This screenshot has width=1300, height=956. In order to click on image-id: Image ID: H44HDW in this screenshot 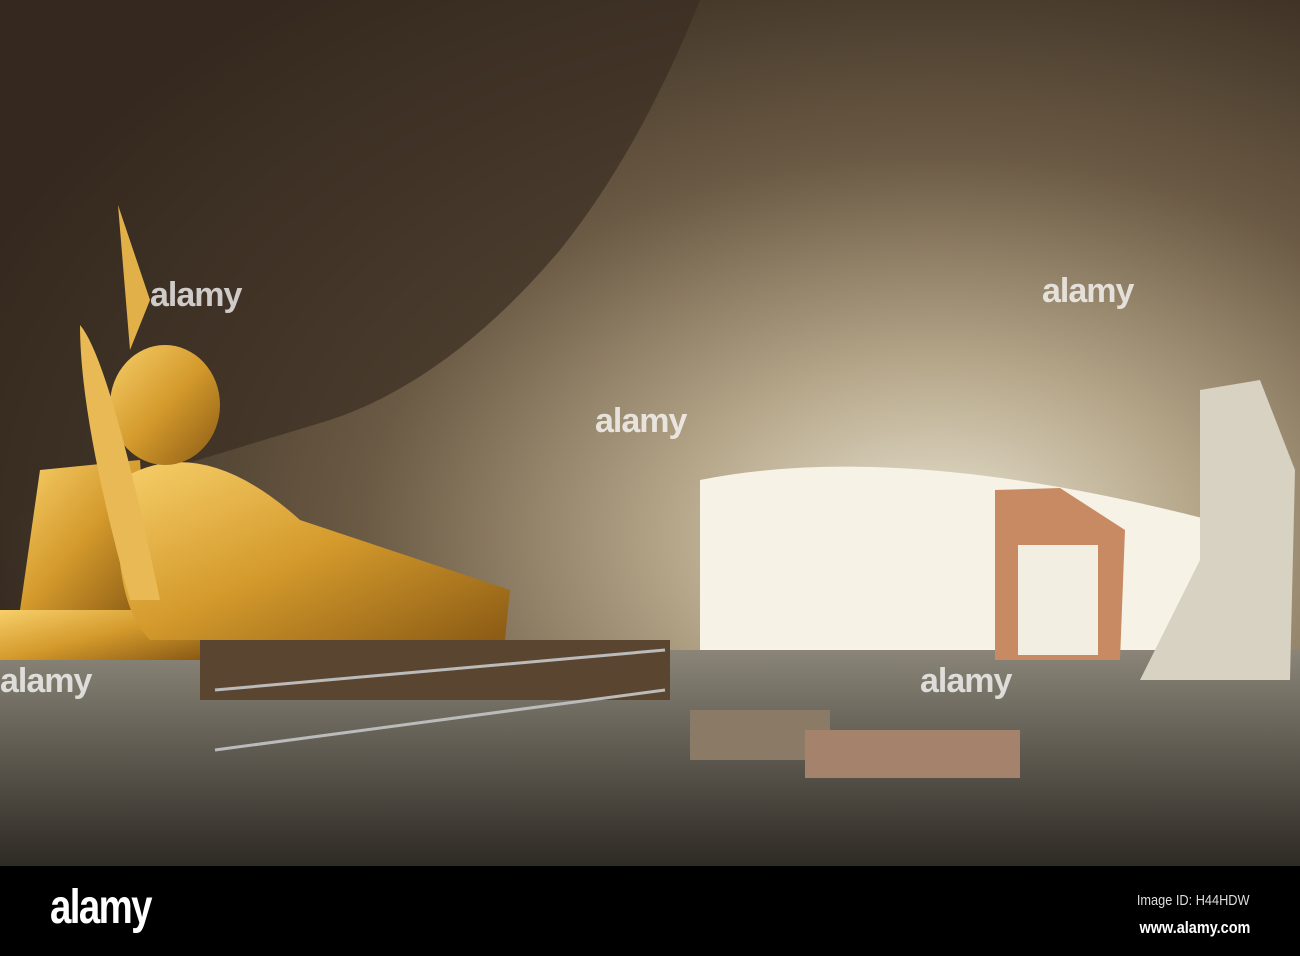, I will do `click(1193, 900)`.